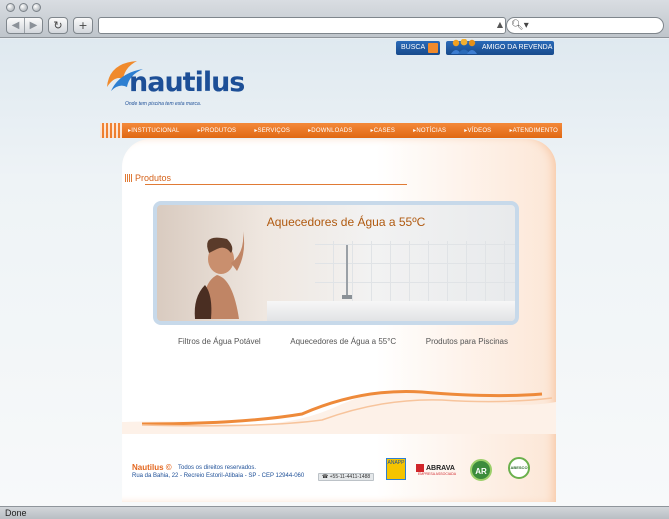  Describe the element at coordinates (478, 130) in the screenshot. I see `nav-item-videos: VÍDEOS` at that location.